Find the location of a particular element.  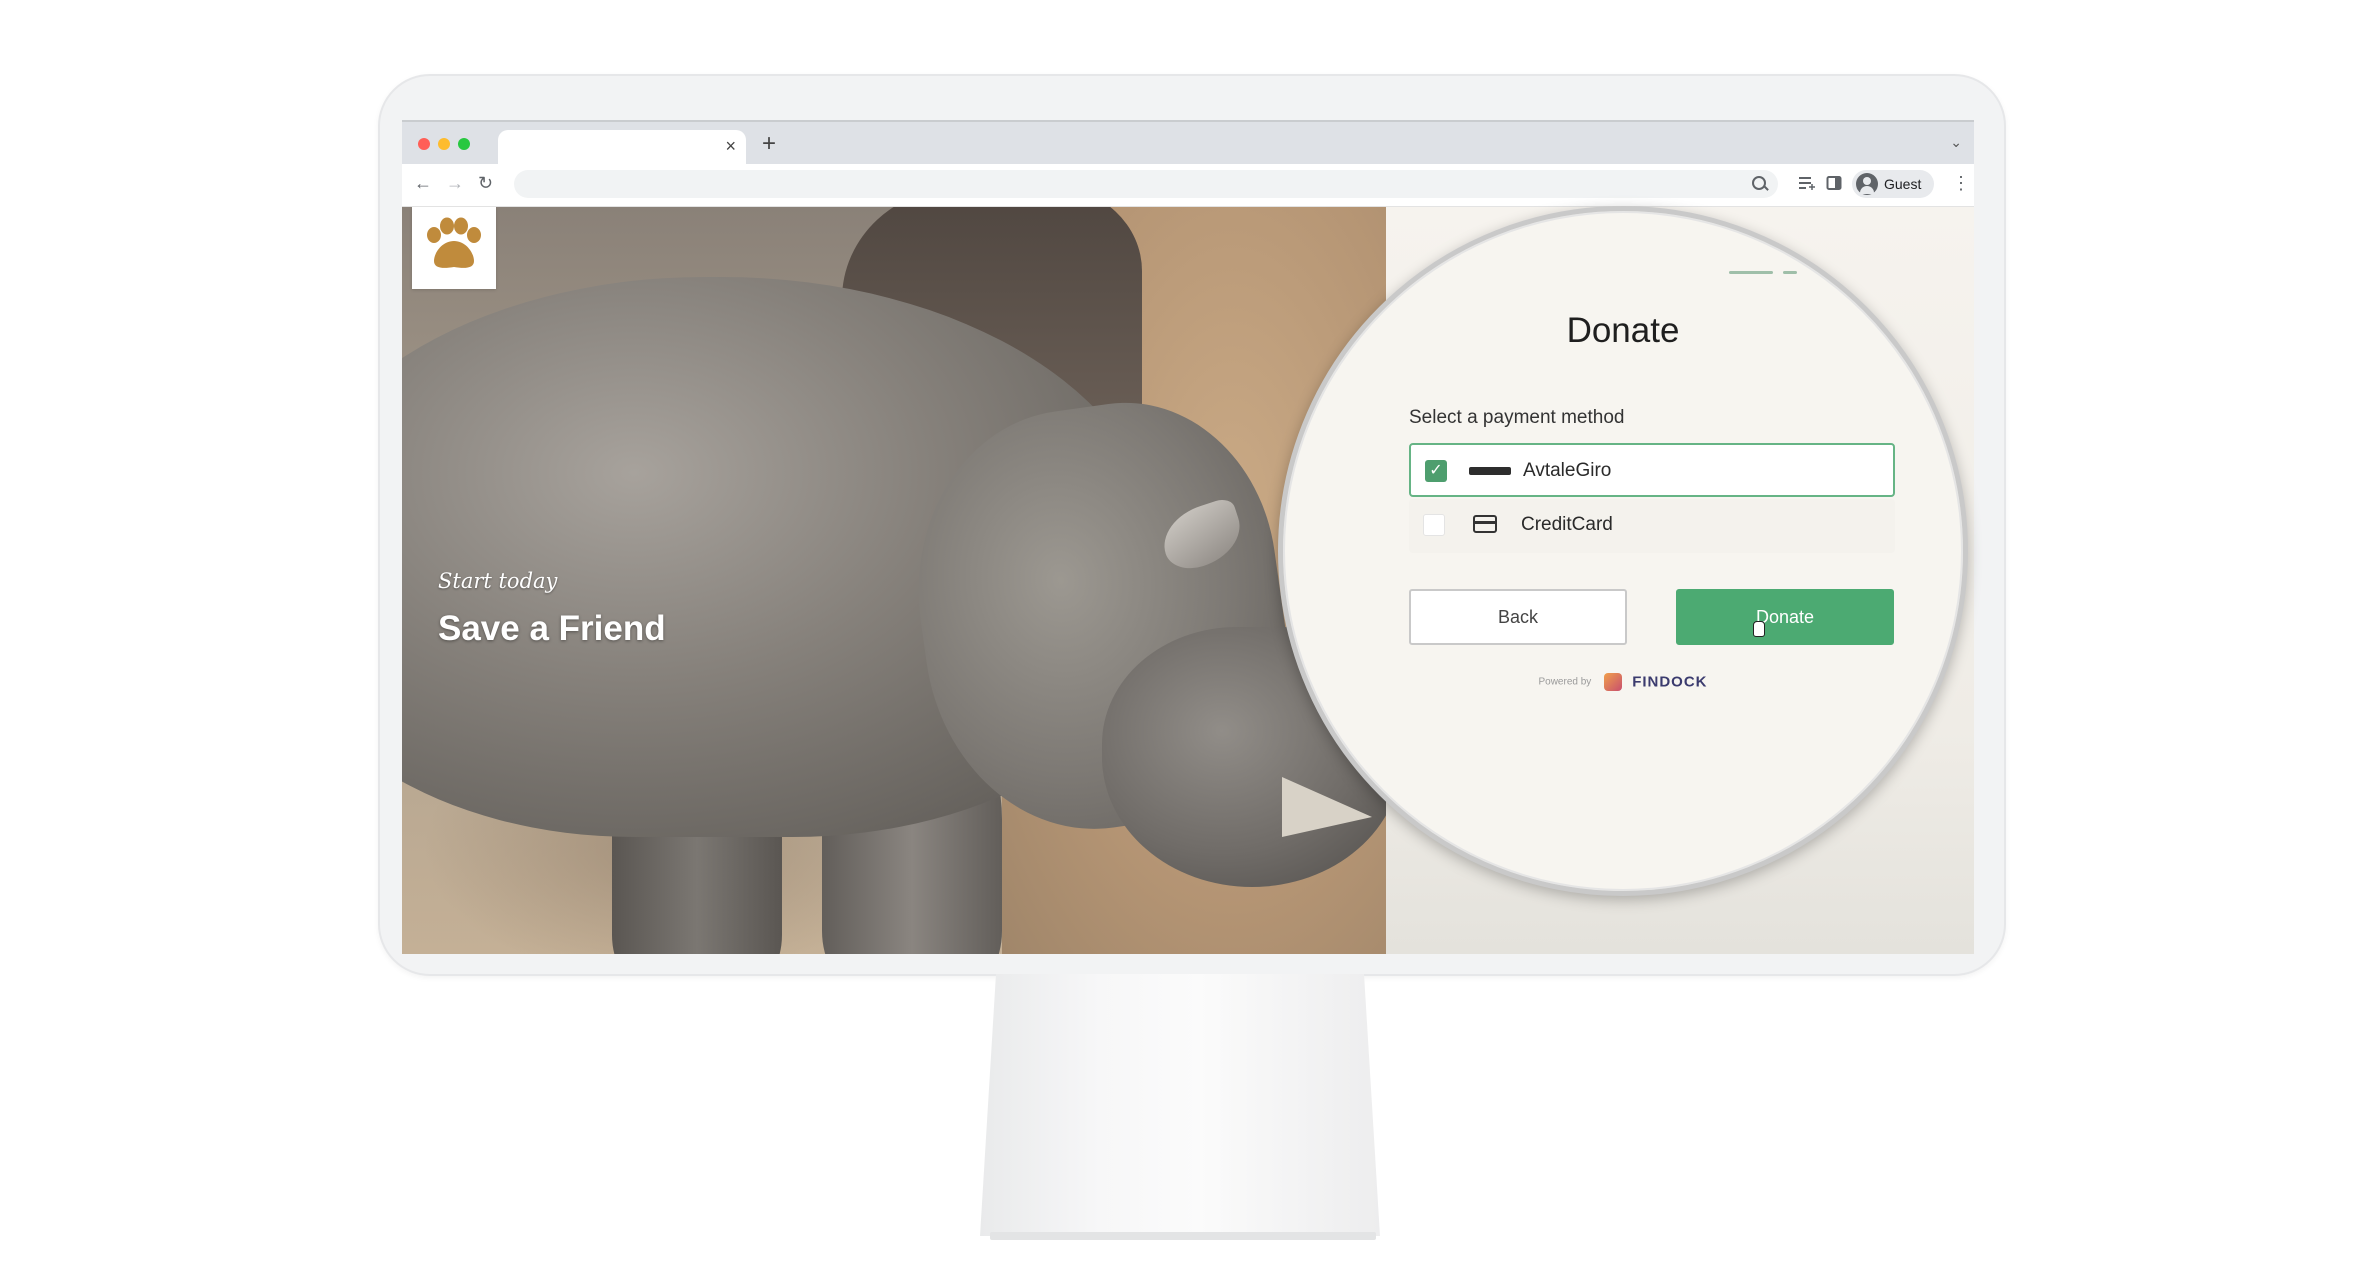

credit-card-icon is located at coordinates (1485, 524).